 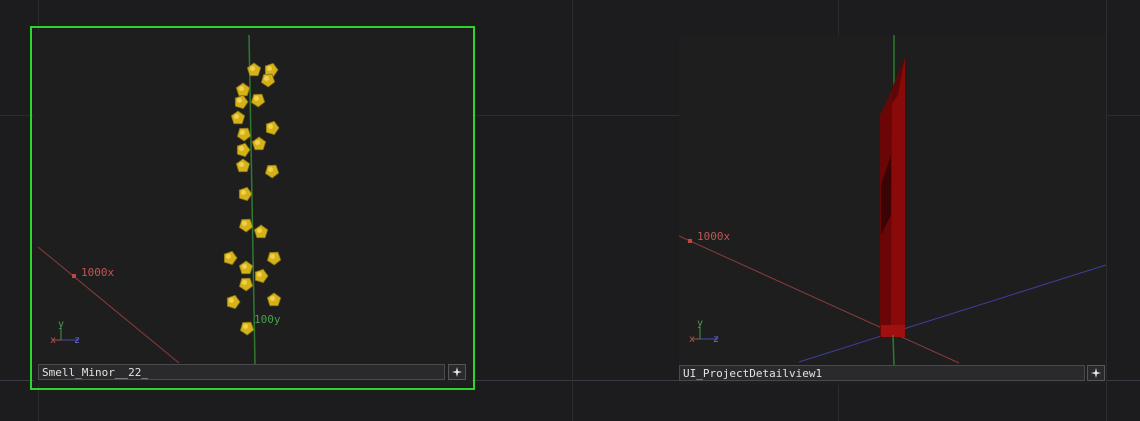 I want to click on gizmo-y-label-2: y, so click(x=700, y=323).